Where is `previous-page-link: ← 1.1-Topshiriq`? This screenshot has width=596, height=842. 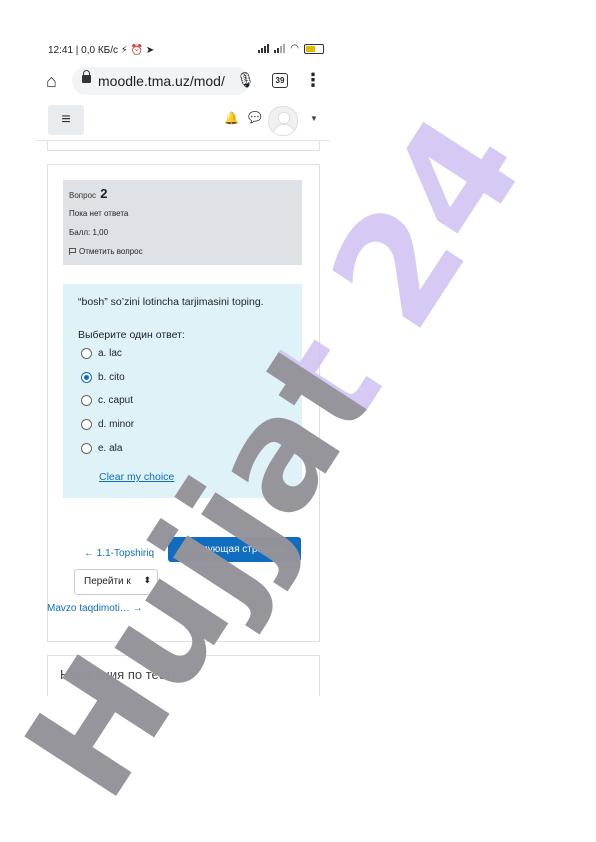
previous-page-link: ← 1.1-Topshiriq is located at coordinates (119, 553).